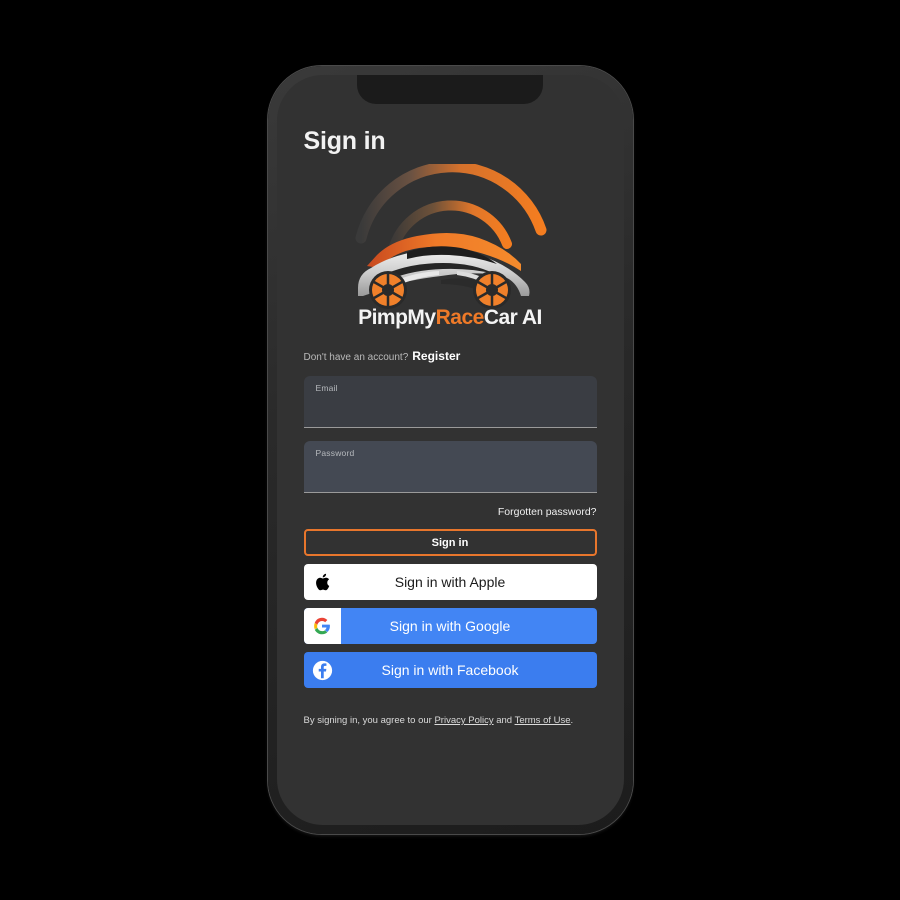  I want to click on register-prompt-row: Don't have an account? Register, so click(450, 356).